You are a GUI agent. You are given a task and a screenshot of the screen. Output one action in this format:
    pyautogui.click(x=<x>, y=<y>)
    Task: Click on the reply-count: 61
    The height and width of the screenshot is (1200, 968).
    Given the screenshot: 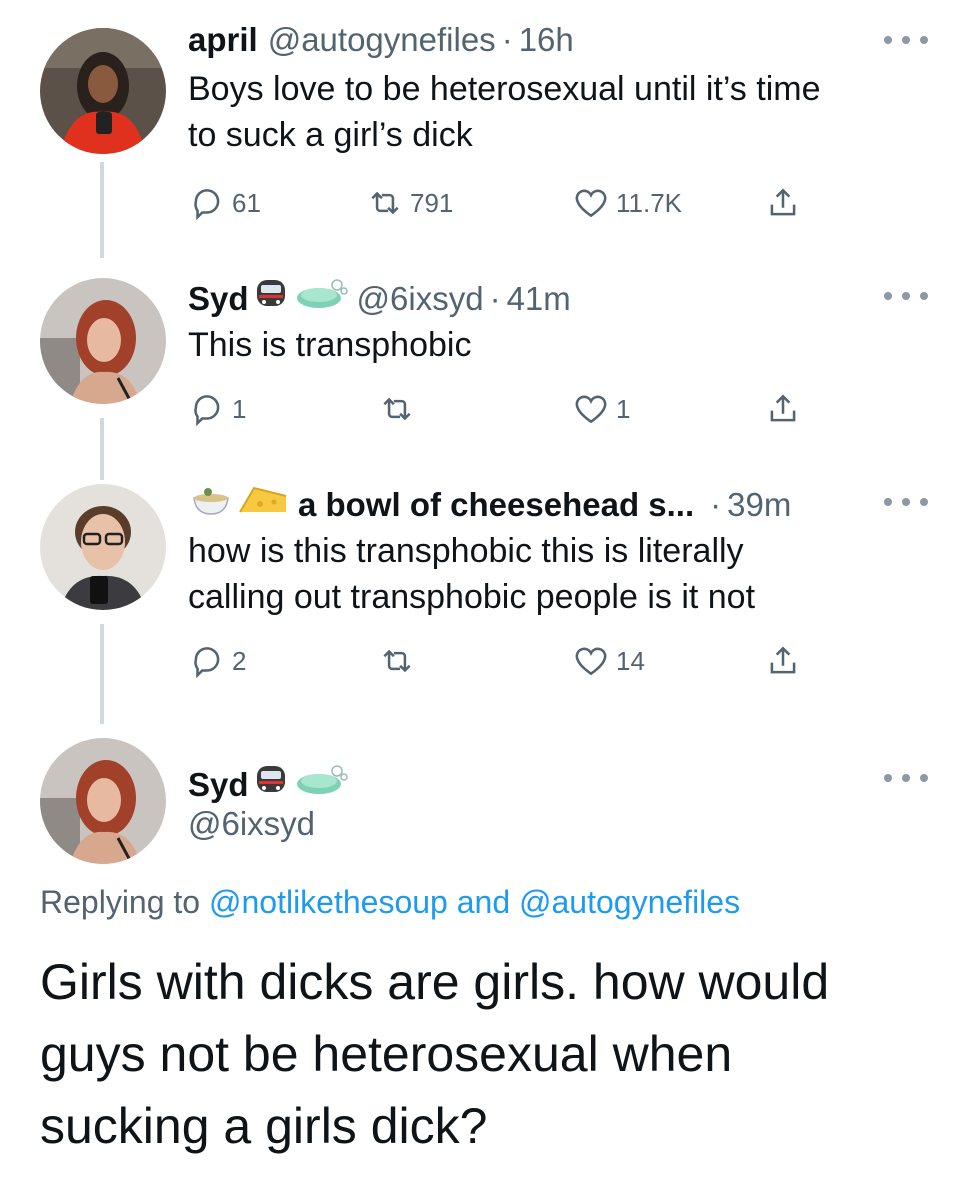 What is the action you would take?
    pyautogui.click(x=246, y=202)
    